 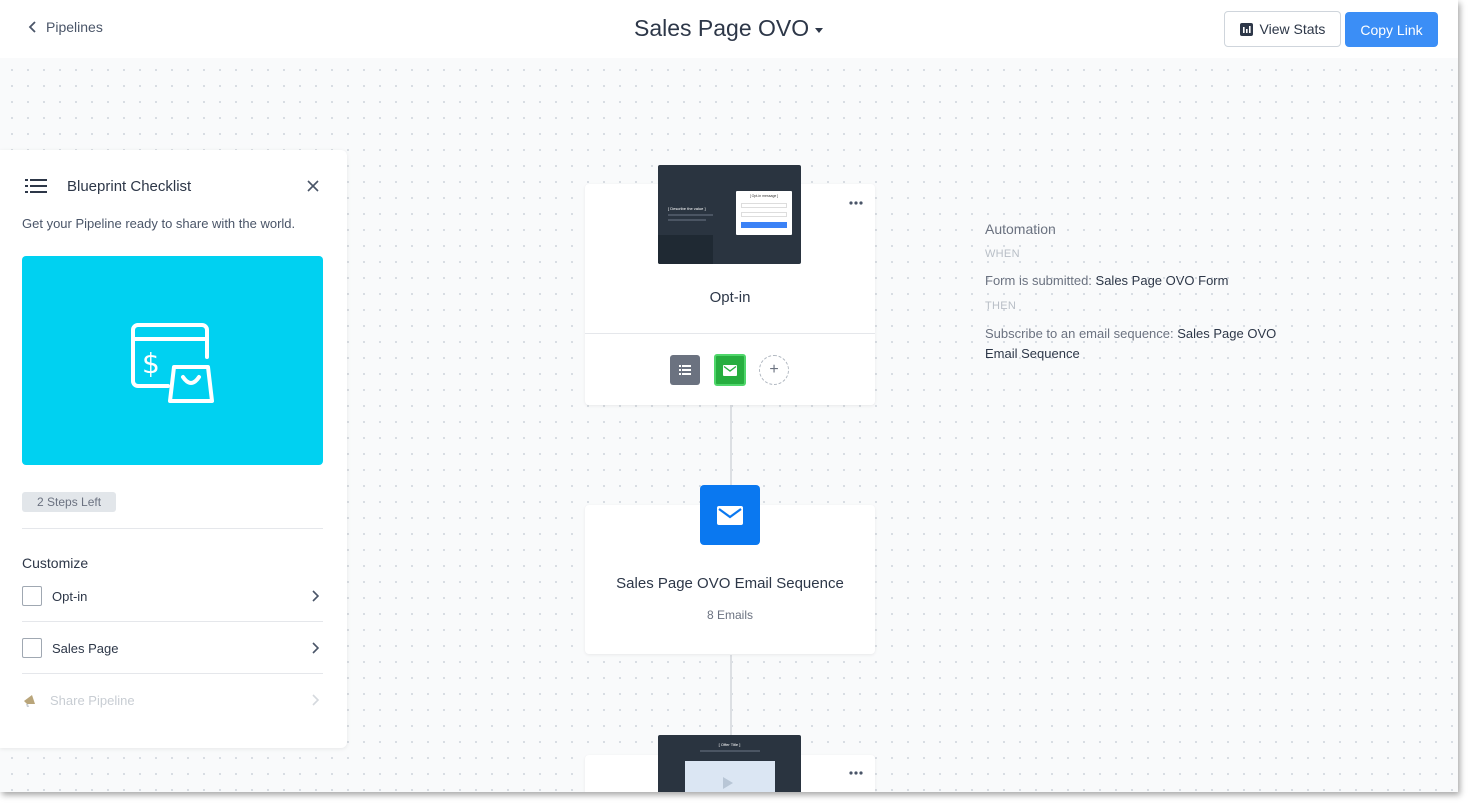 What do you see at coordinates (729, 615) in the screenshot?
I see `email-count: 8 Emails` at bounding box center [729, 615].